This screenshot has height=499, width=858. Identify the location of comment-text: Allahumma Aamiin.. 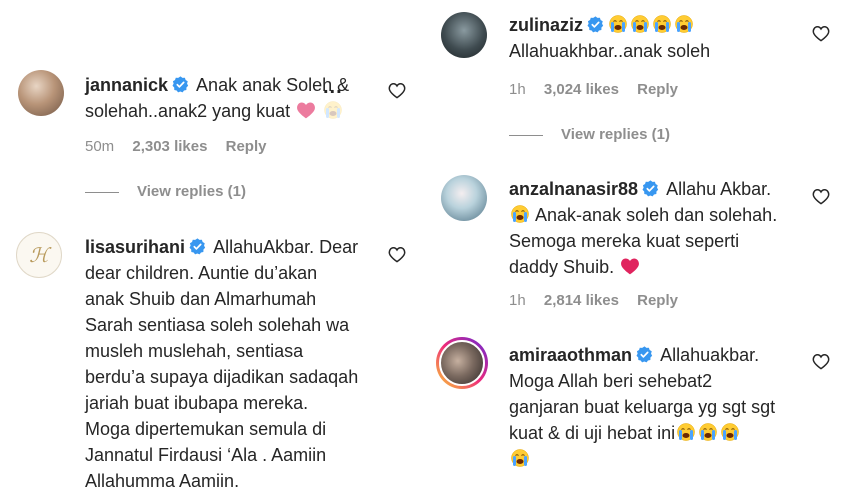
(162, 481).